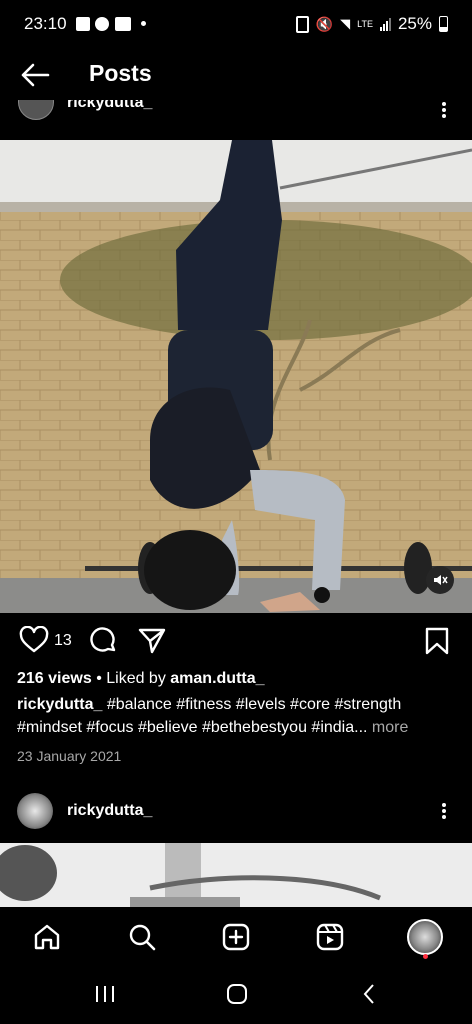 The width and height of the screenshot is (472, 1024). What do you see at coordinates (425, 956) in the screenshot?
I see `notification-dot` at bounding box center [425, 956].